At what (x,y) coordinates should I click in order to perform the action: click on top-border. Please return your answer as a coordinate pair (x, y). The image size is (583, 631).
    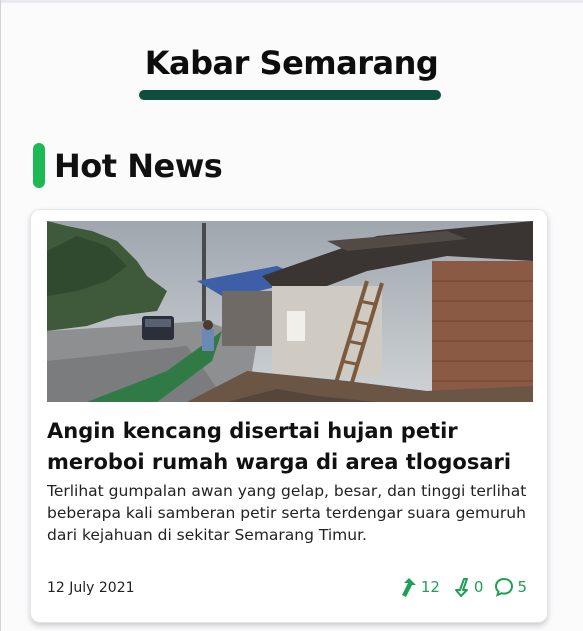
    Looking at the image, I should click on (291, 1).